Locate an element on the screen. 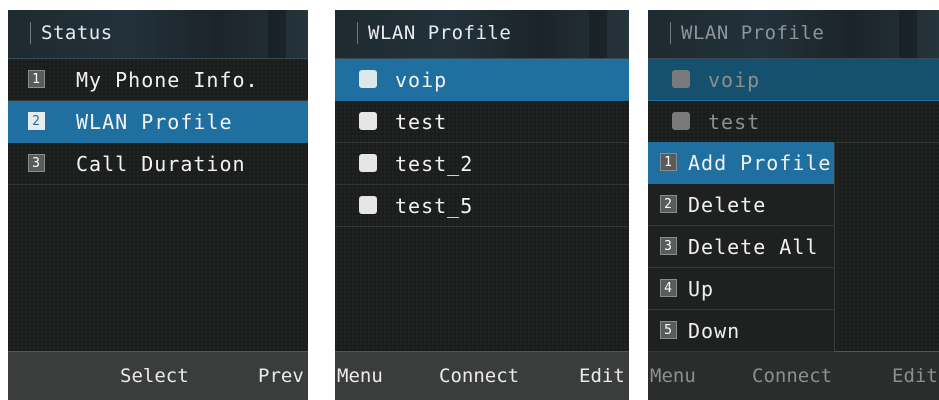  profile-item-test-2: test_2 is located at coordinates (482, 164).